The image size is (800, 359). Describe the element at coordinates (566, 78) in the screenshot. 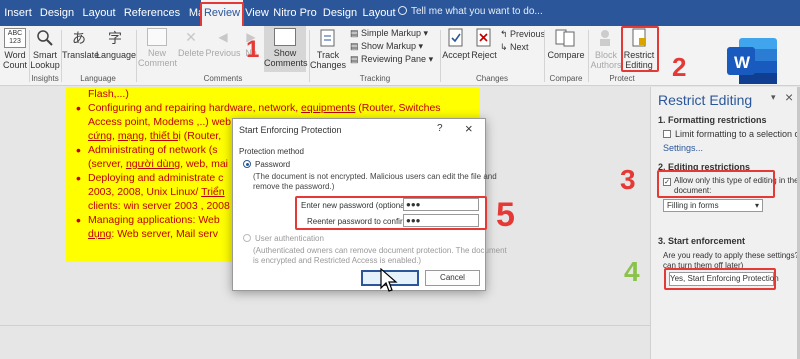

I see `group-label-compare: Compare` at that location.